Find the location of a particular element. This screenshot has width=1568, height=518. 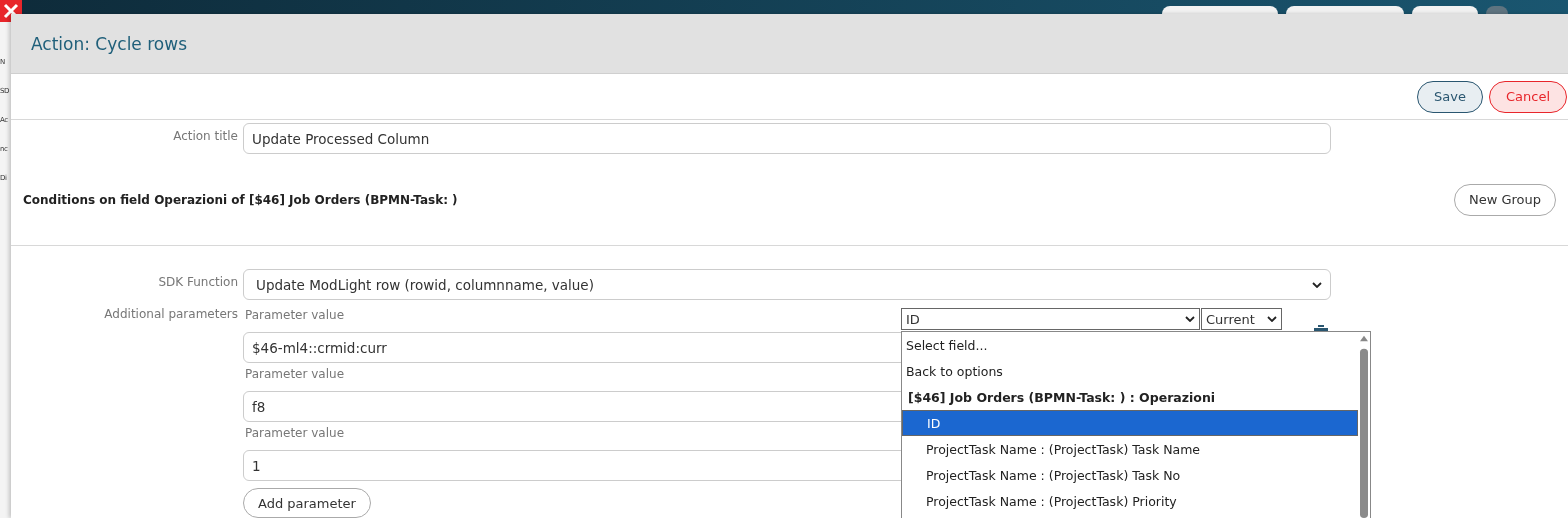

trash-icon is located at coordinates (1321, 328).